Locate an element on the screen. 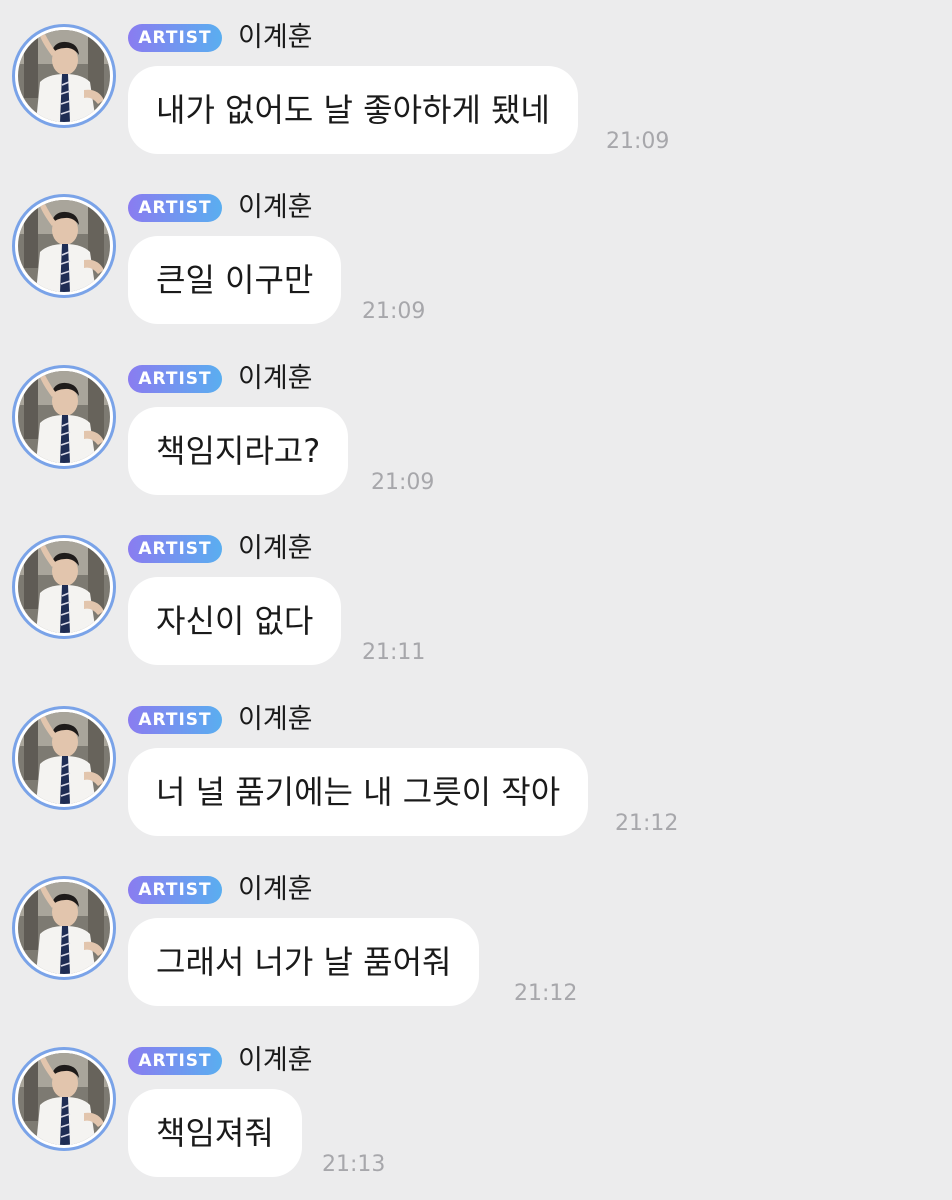 The image size is (952, 1200). message-row: ARTIST 이계훈 내가 없어도 날 좋아하게 됐네 21:09 is located at coordinates (476, 85).